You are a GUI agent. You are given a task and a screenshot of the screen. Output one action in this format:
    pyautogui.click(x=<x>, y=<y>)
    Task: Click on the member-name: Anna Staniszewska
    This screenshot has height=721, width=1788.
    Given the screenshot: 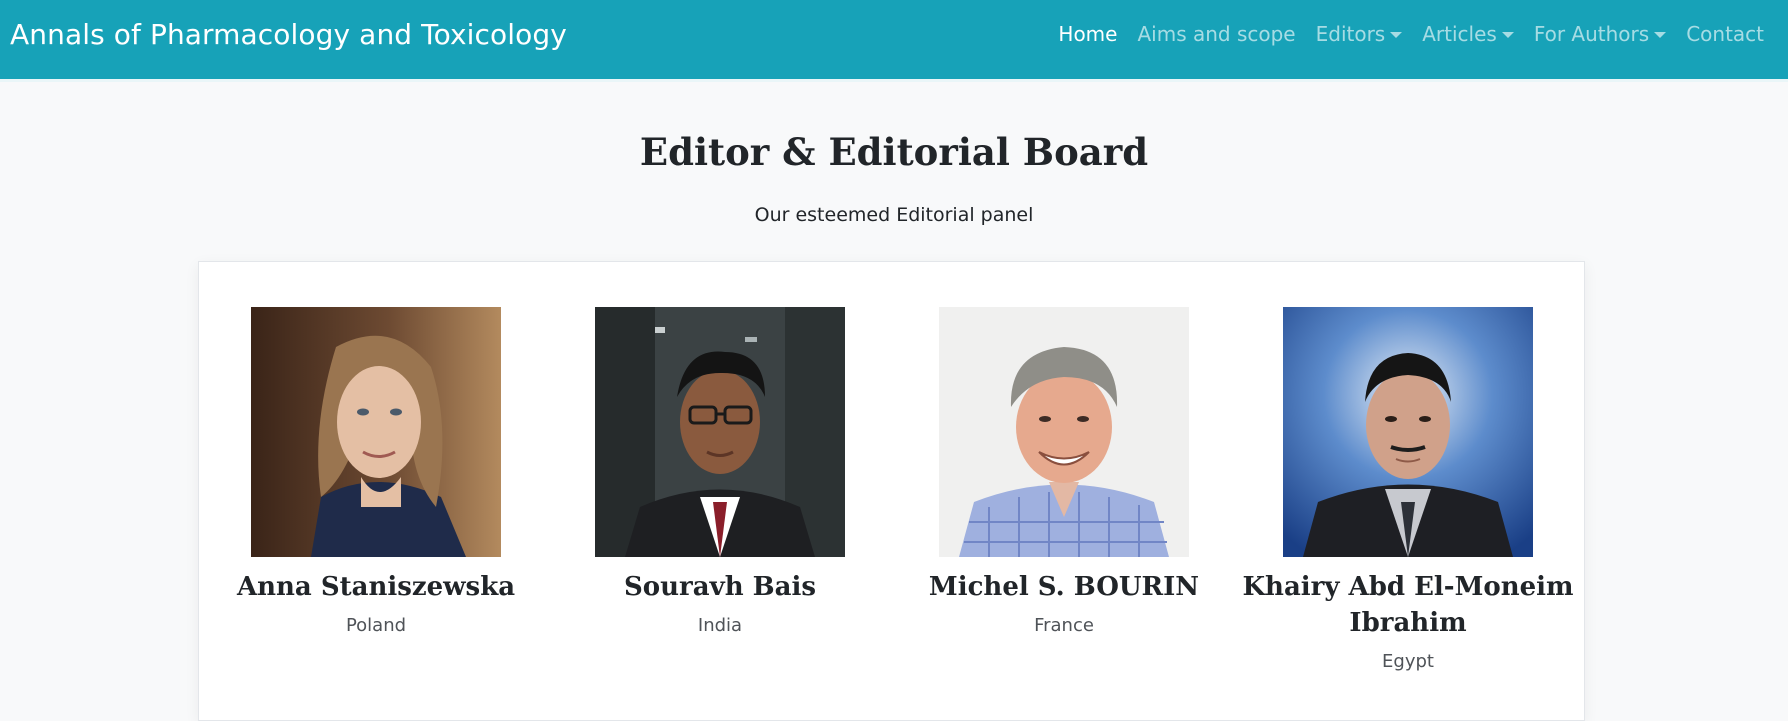 What is the action you would take?
    pyautogui.click(x=376, y=587)
    